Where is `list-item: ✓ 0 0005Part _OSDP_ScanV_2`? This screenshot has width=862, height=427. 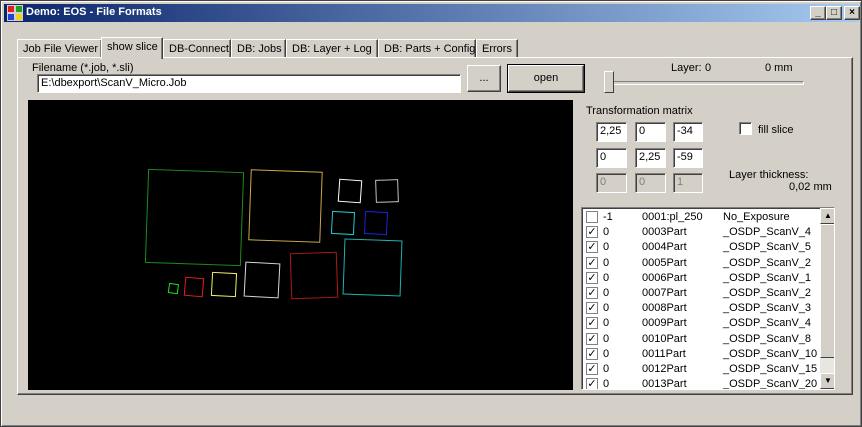
list-item: ✓ 0 0005Part _OSDP_ScanV_2 is located at coordinates (700, 263).